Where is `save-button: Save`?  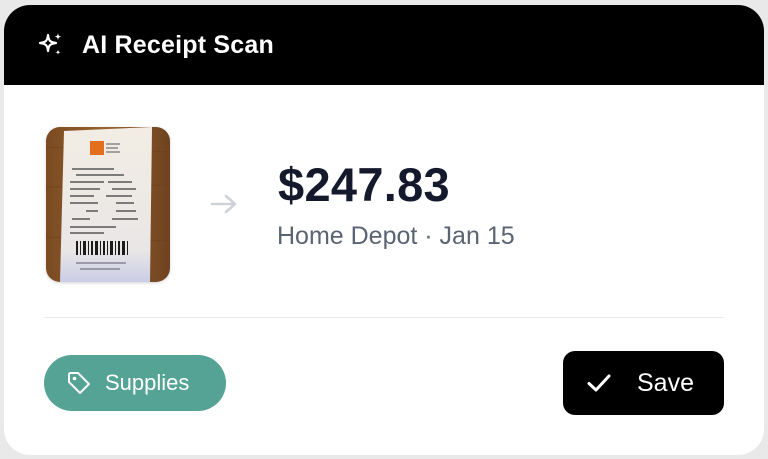
save-button: Save is located at coordinates (643, 383).